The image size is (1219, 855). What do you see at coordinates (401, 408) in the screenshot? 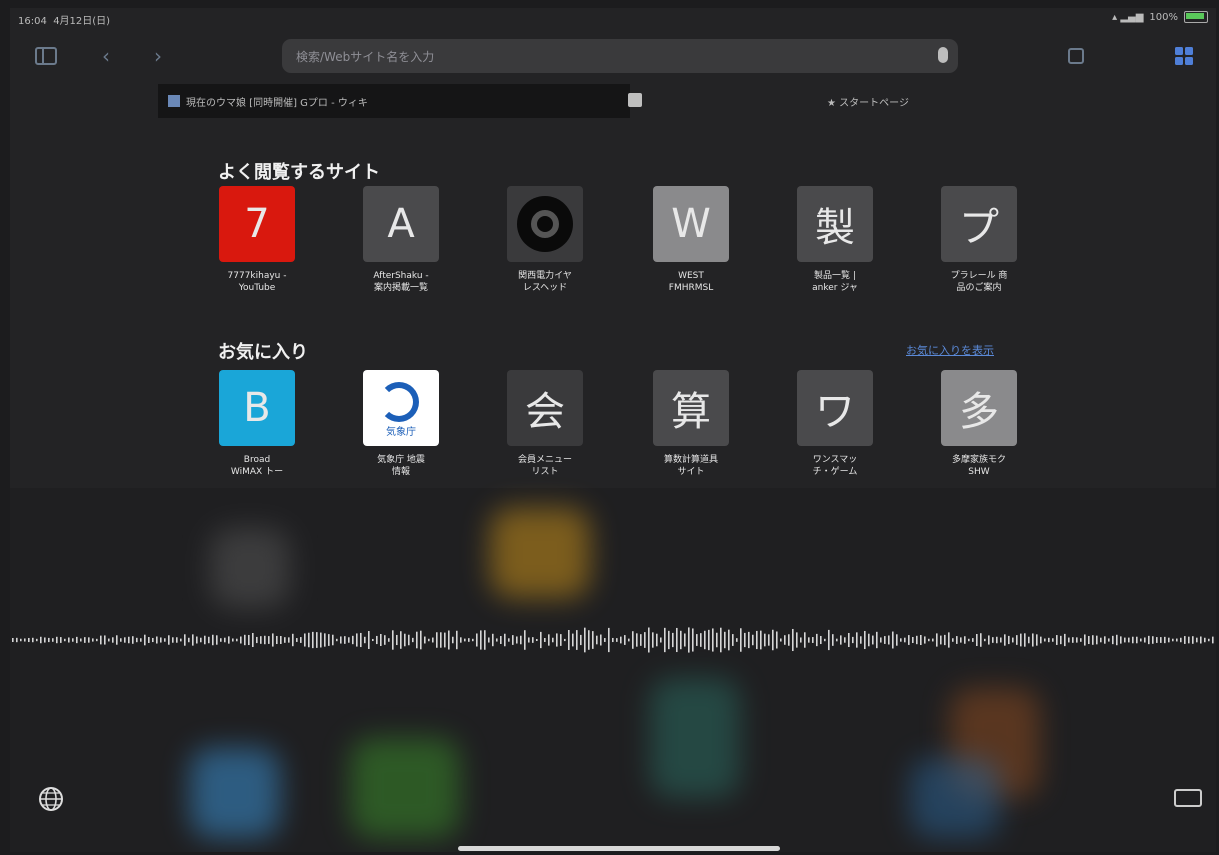
I see `site-icon: 気象庁` at bounding box center [401, 408].